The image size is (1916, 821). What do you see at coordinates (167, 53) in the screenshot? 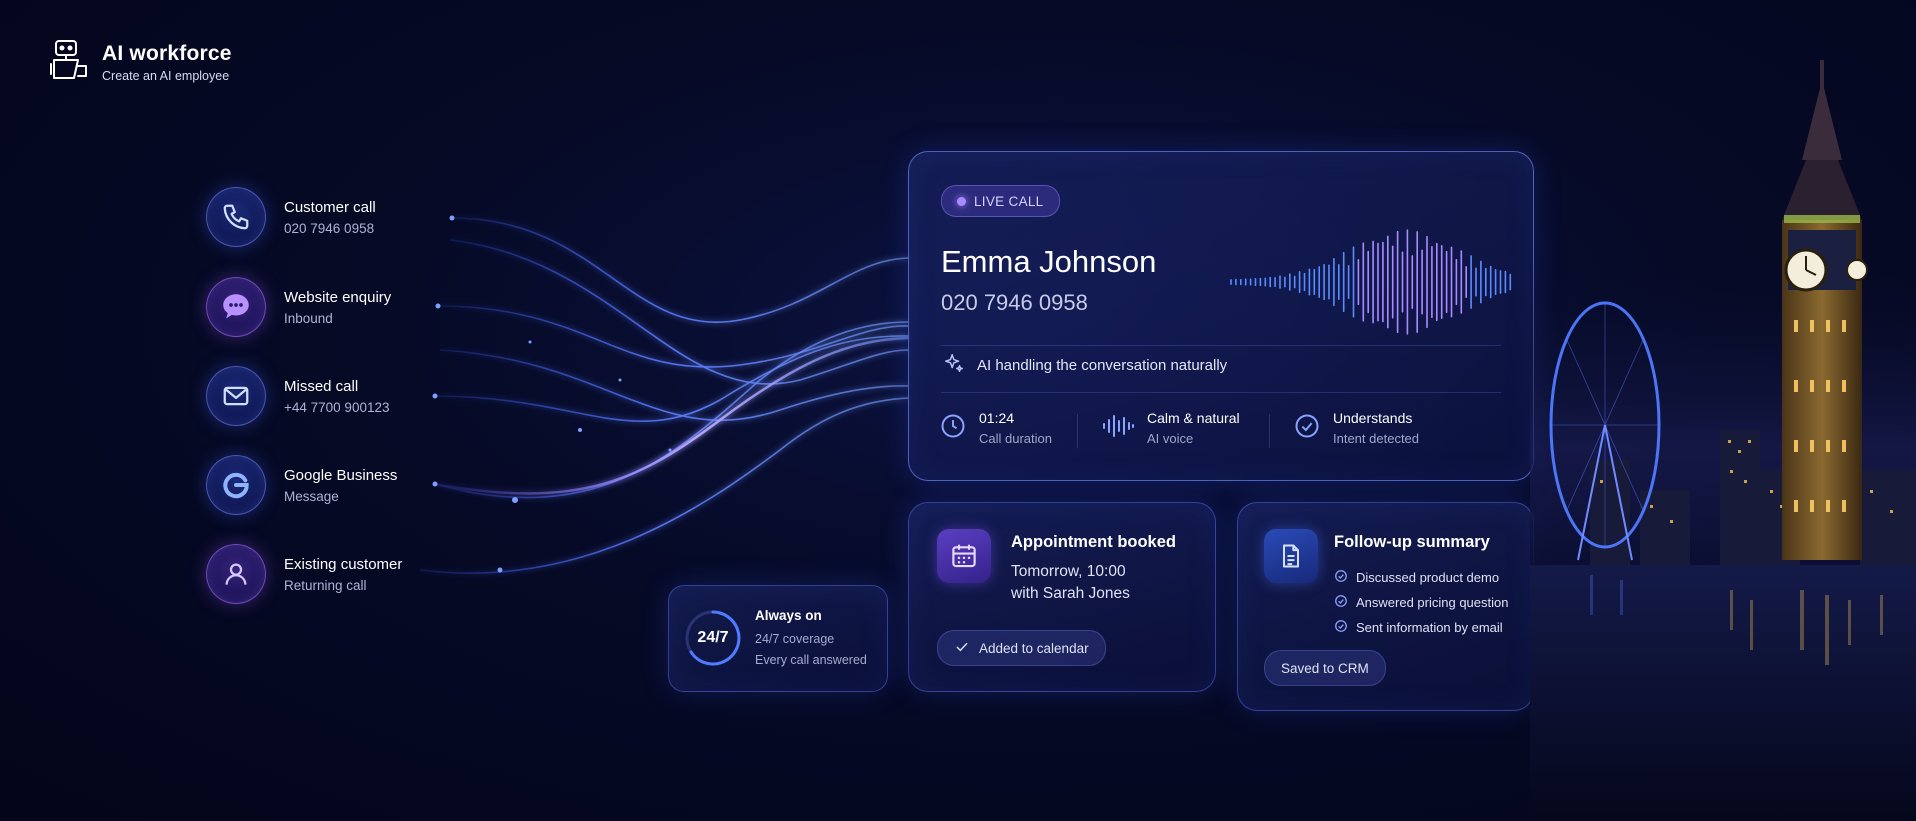
I see `brand-title: AI workforce` at bounding box center [167, 53].